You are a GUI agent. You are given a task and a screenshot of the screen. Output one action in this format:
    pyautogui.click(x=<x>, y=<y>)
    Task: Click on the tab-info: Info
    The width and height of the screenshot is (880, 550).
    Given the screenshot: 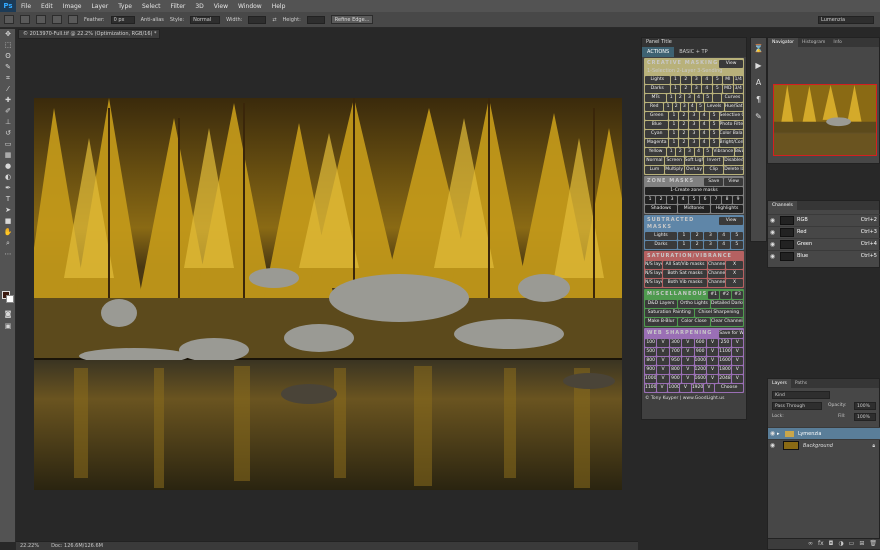 What is the action you would take?
    pyautogui.click(x=837, y=42)
    